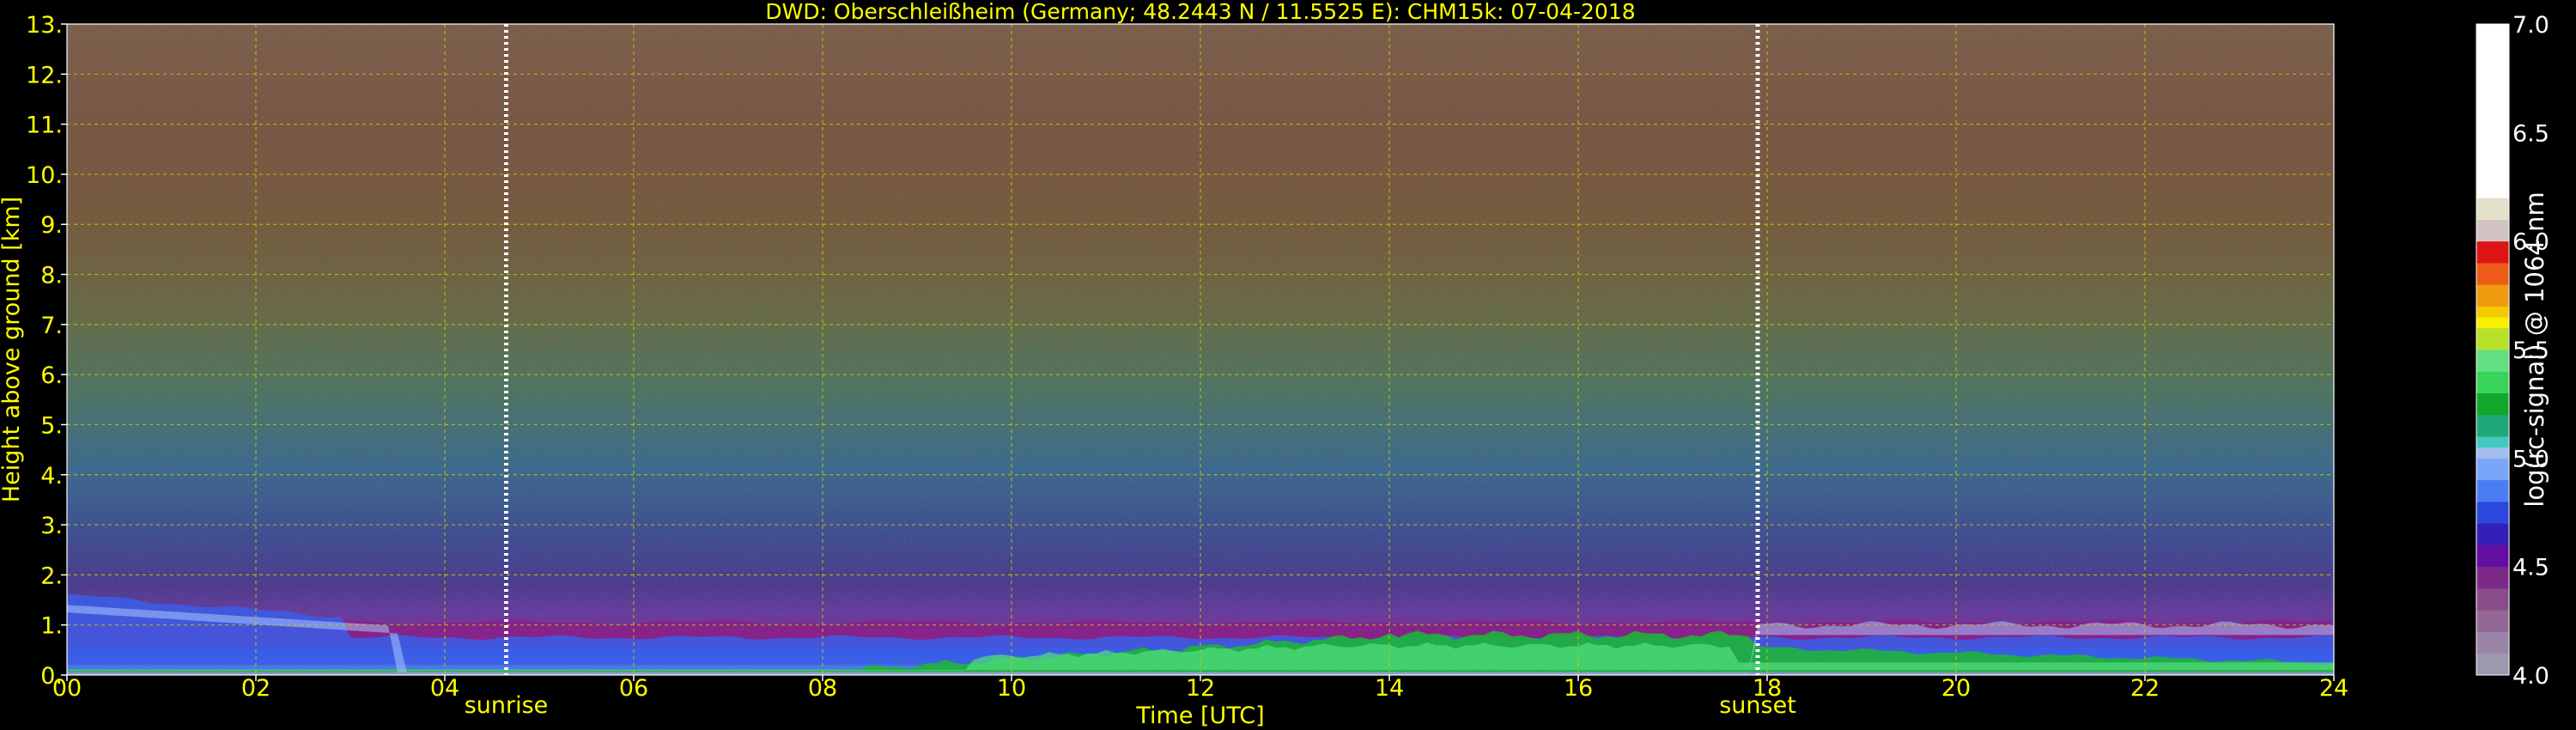  What do you see at coordinates (52, 526) in the screenshot?
I see `y-tick-label: 3.` at bounding box center [52, 526].